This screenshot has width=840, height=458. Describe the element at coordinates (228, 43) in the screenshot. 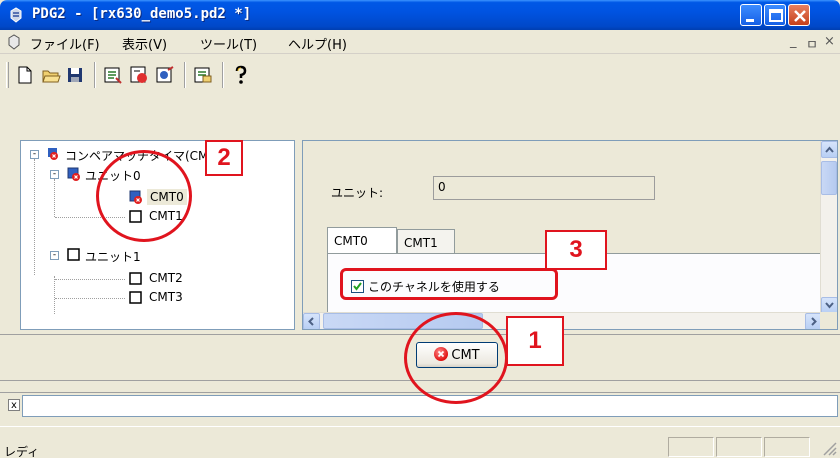

I see `menu-tools: ツール(T)` at that location.